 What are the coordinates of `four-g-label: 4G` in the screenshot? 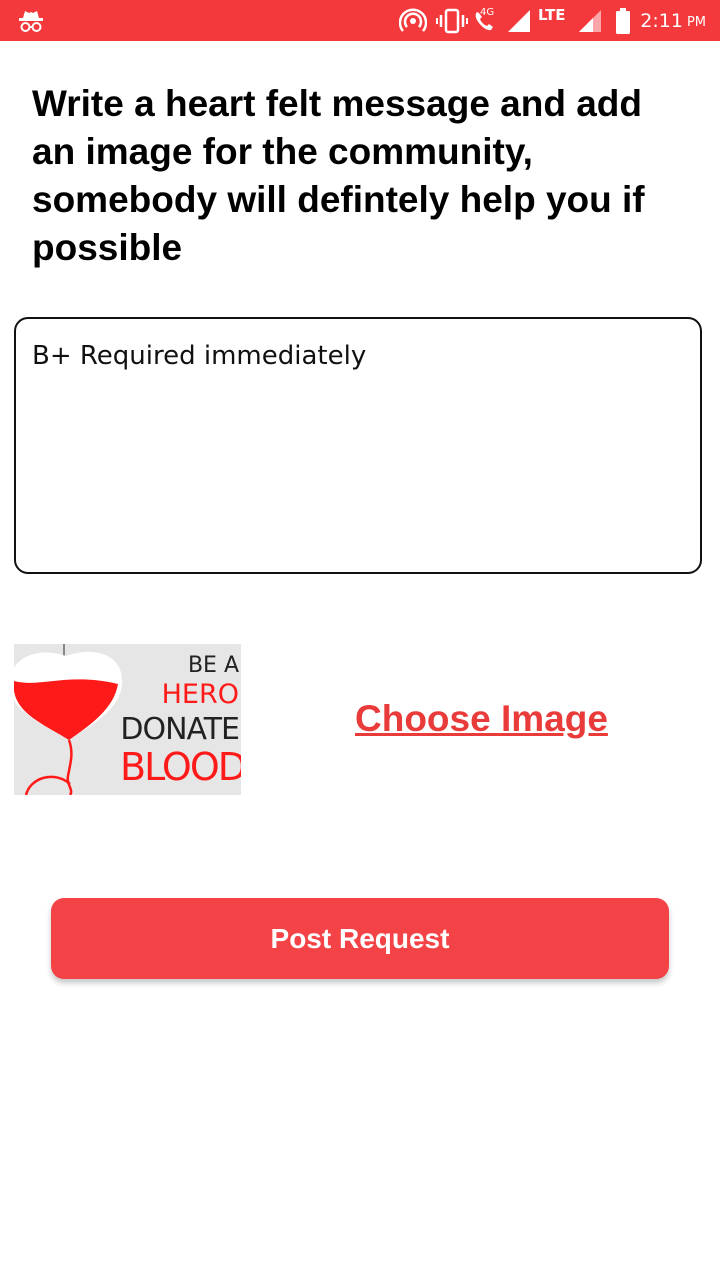 It's located at (487, 12).